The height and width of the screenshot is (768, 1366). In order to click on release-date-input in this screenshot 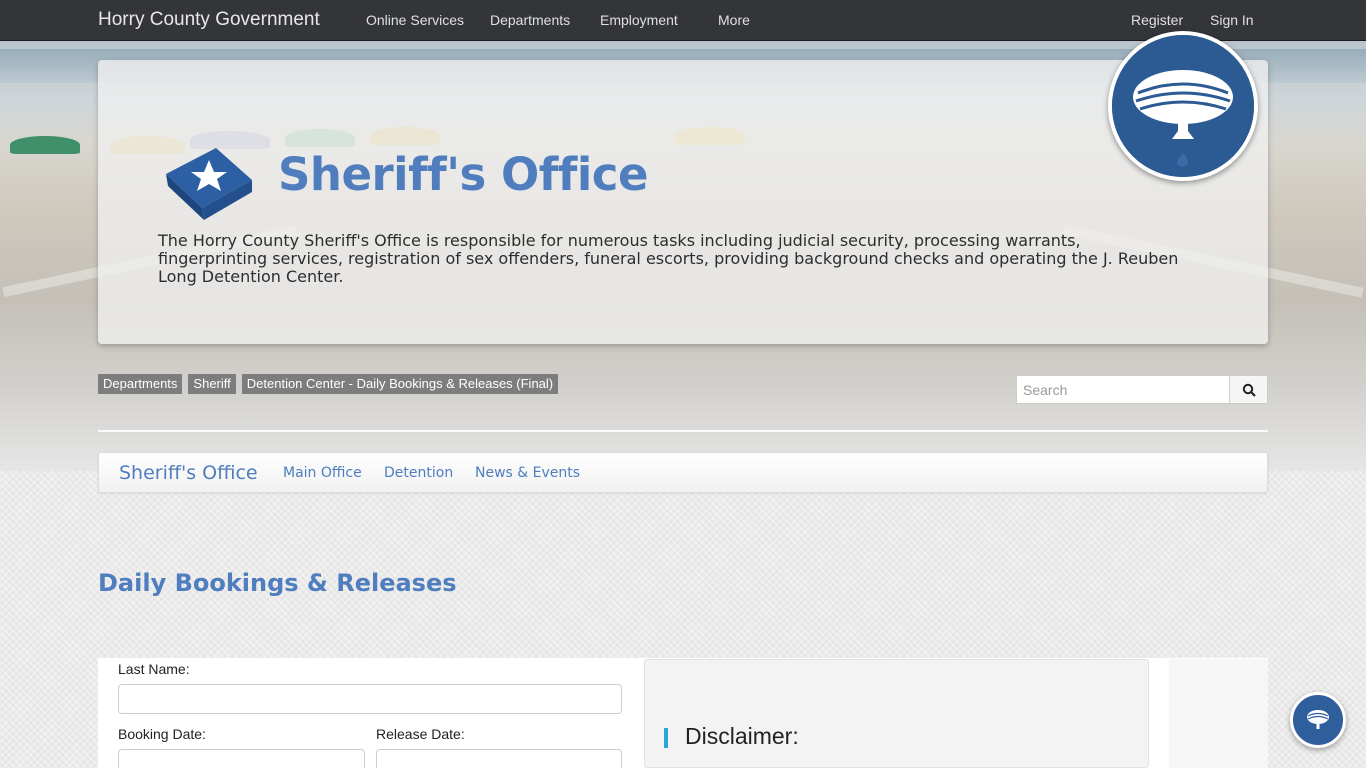, I will do `click(499, 758)`.